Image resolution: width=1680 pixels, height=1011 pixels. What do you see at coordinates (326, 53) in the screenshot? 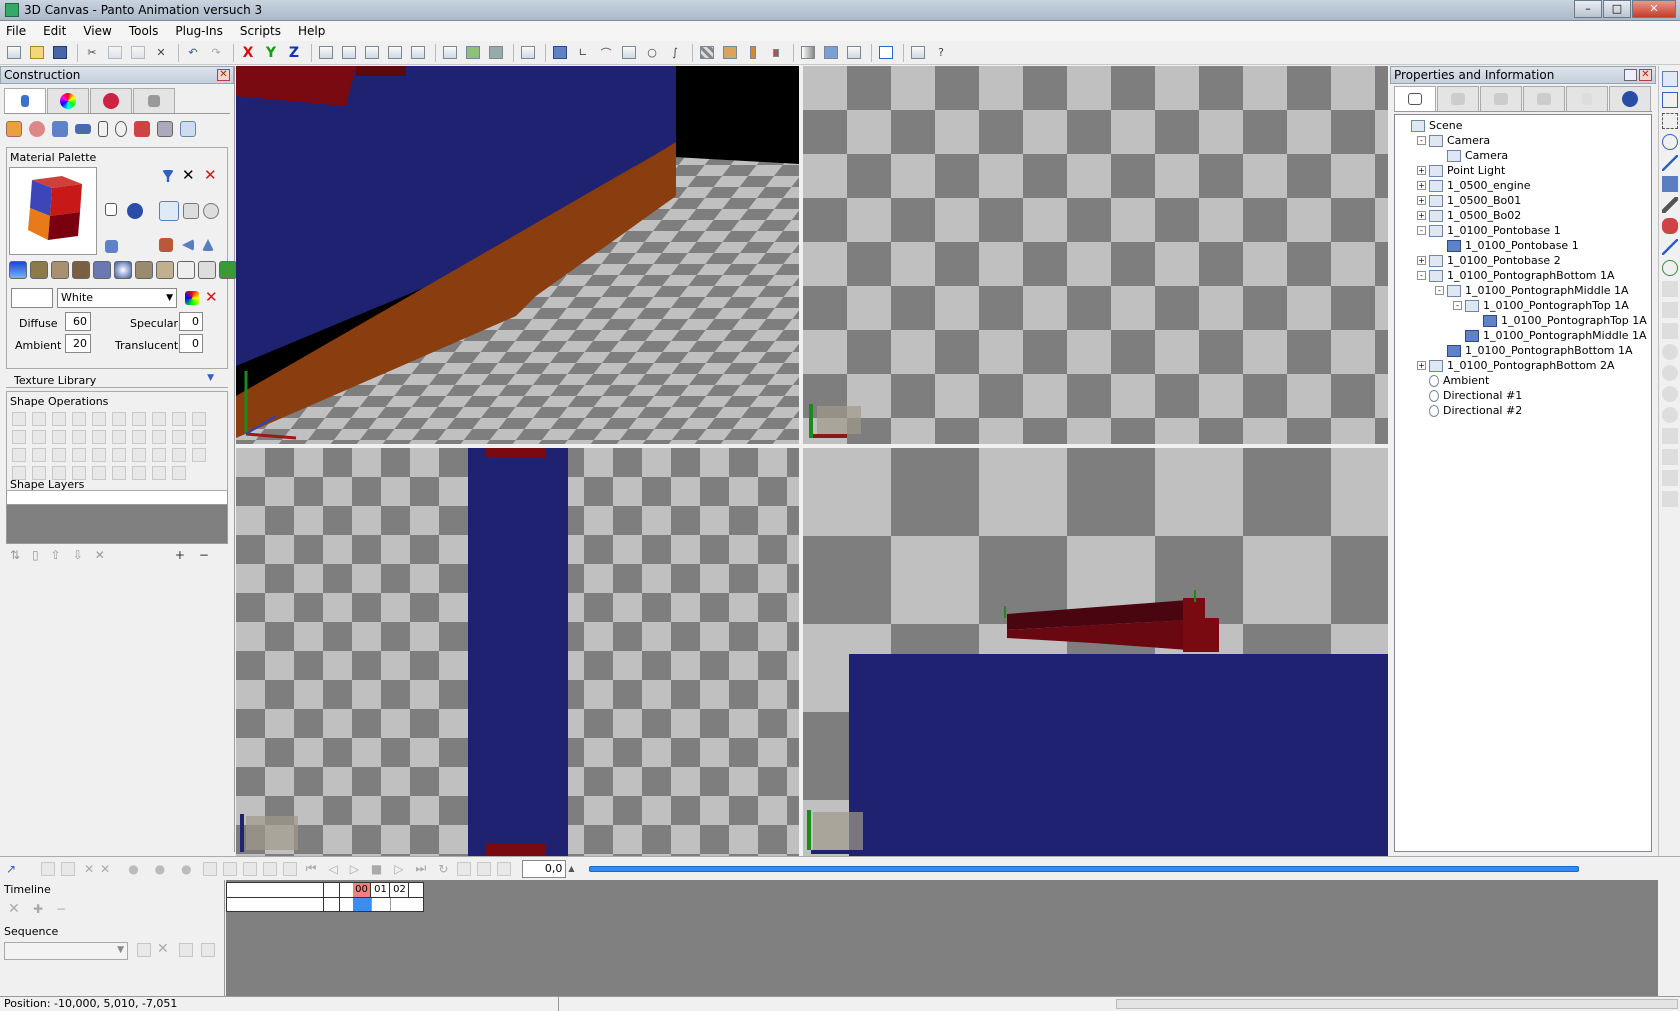
I see `zoom-extents-icon` at bounding box center [326, 53].